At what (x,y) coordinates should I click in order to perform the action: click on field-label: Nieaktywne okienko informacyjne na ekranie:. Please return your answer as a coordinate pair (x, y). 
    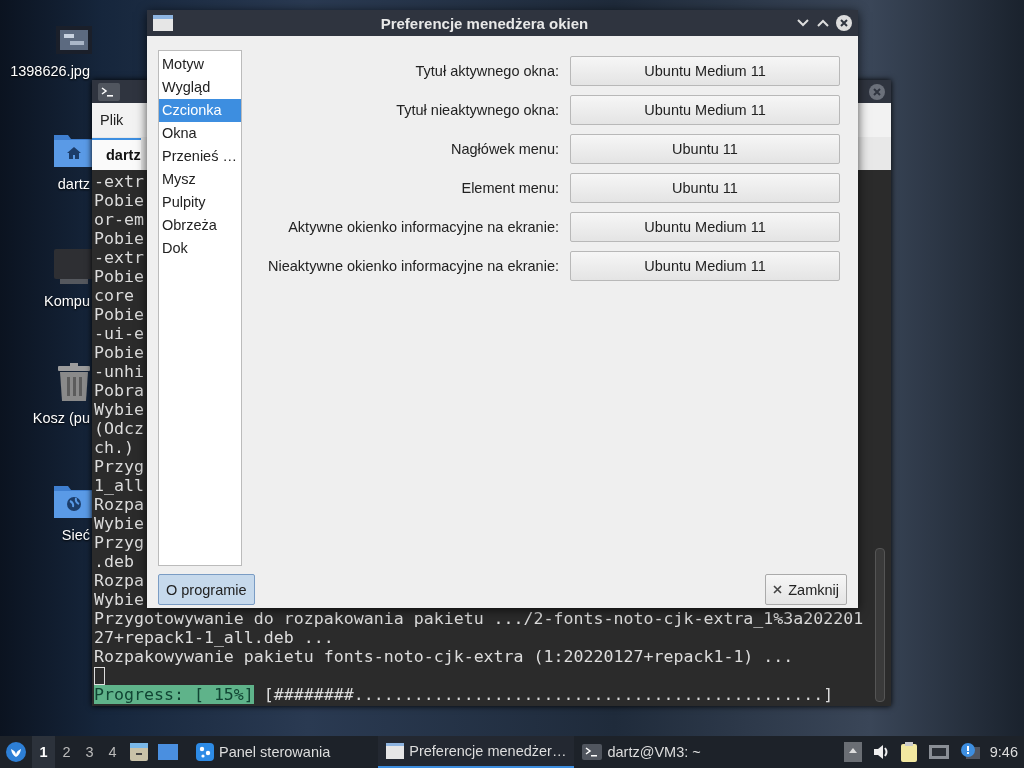
    Looking at the image, I should click on (413, 266).